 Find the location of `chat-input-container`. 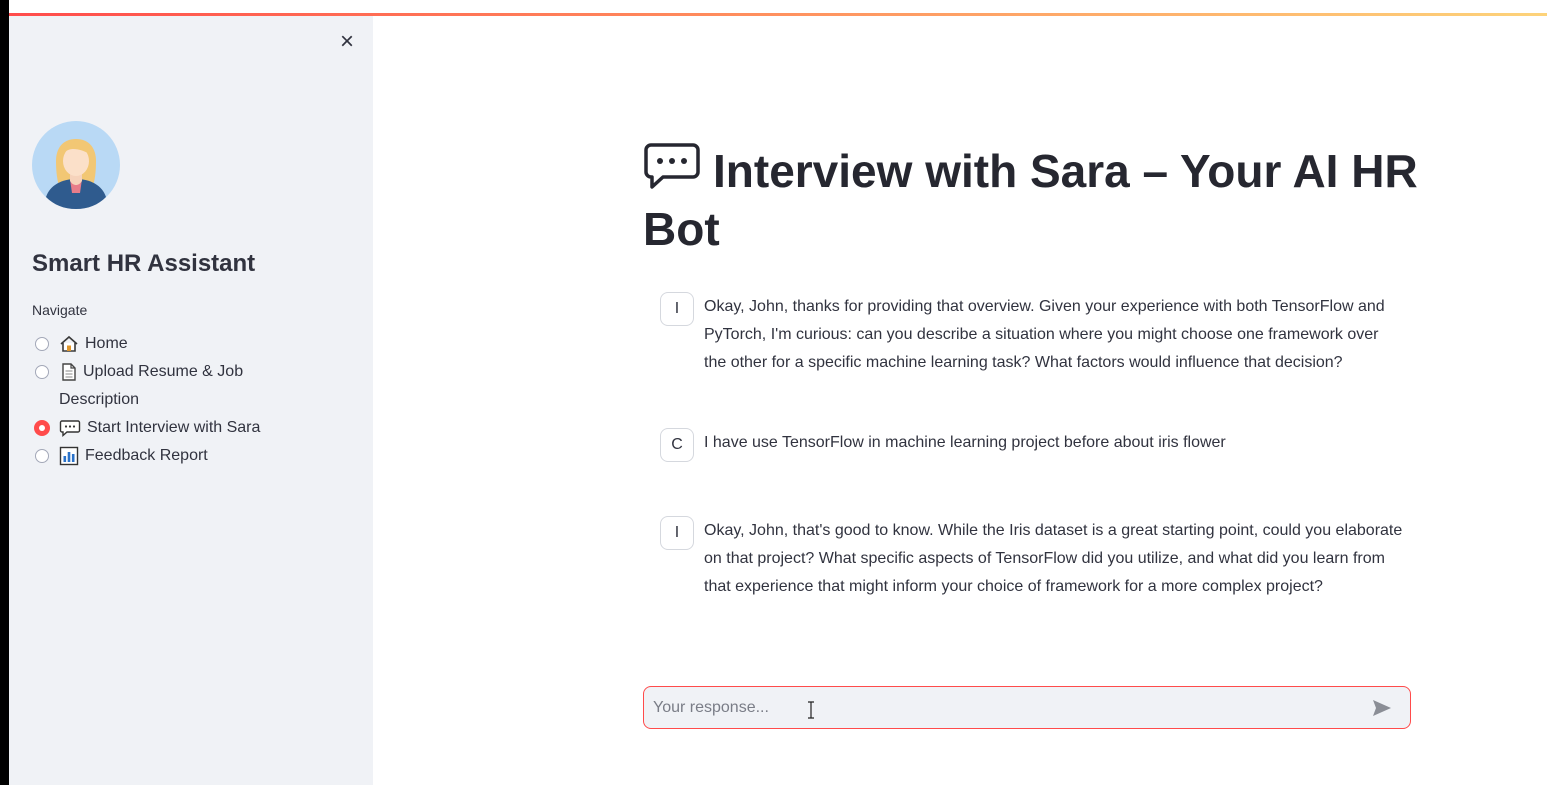

chat-input-container is located at coordinates (1027, 707).